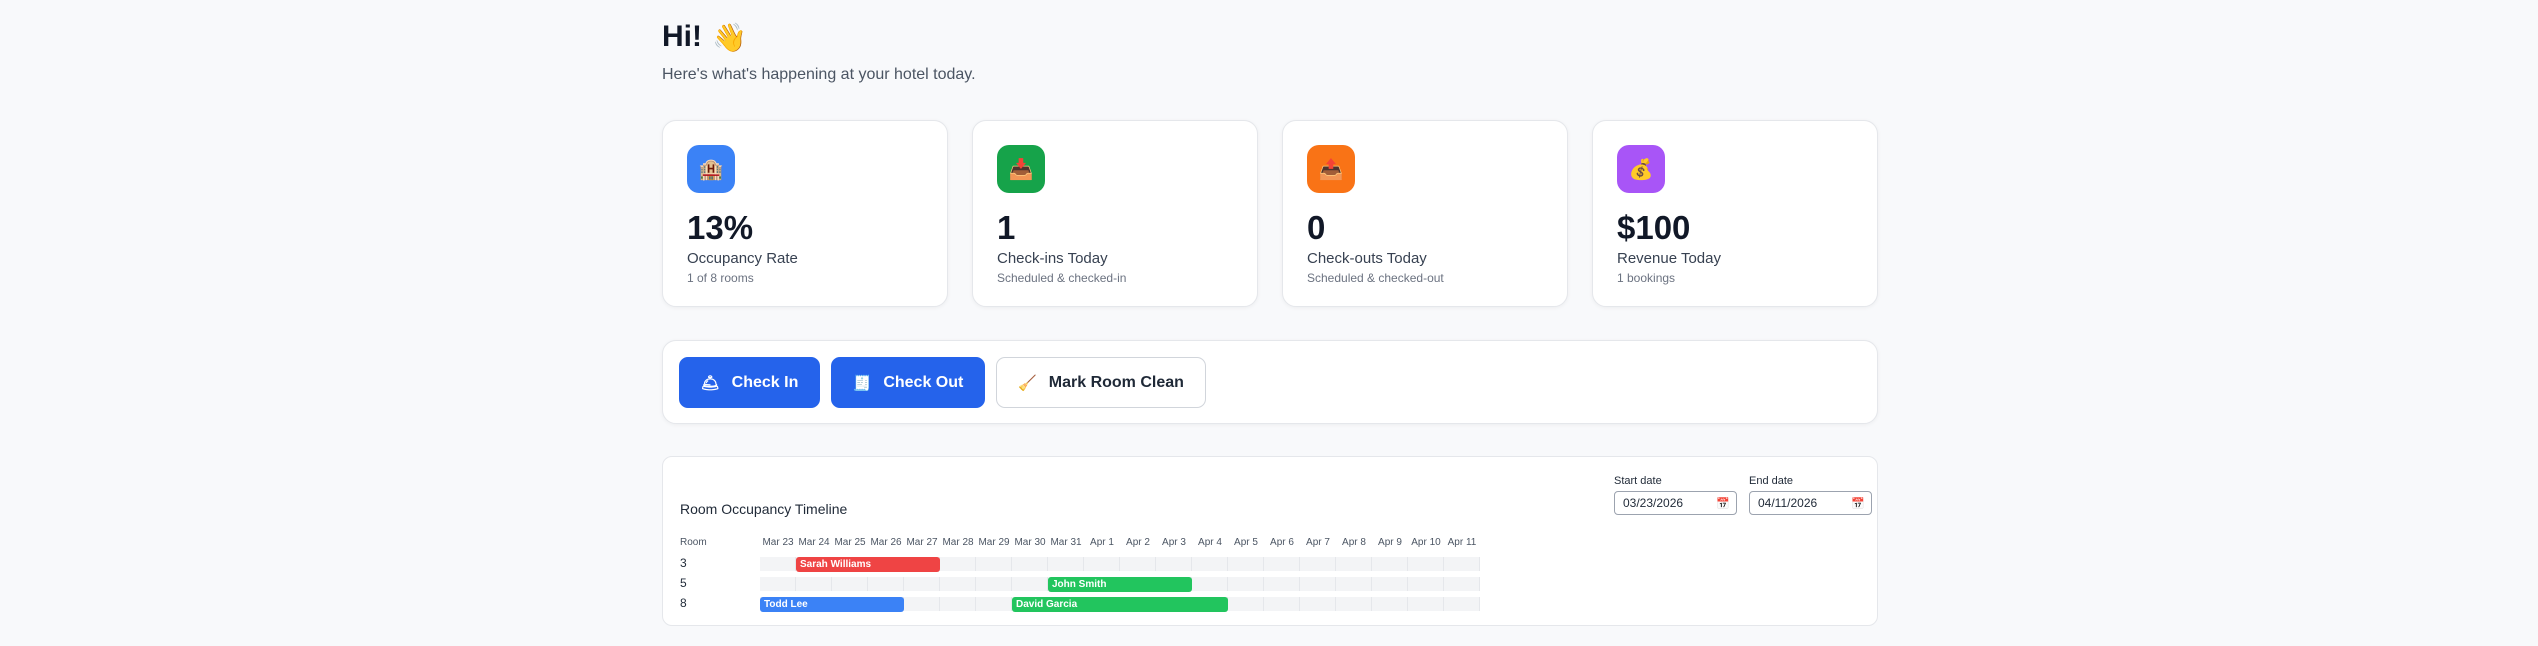 The image size is (2538, 646). Describe the element at coordinates (1066, 542) in the screenshot. I see `timeline-date-header: Mar 31` at that location.